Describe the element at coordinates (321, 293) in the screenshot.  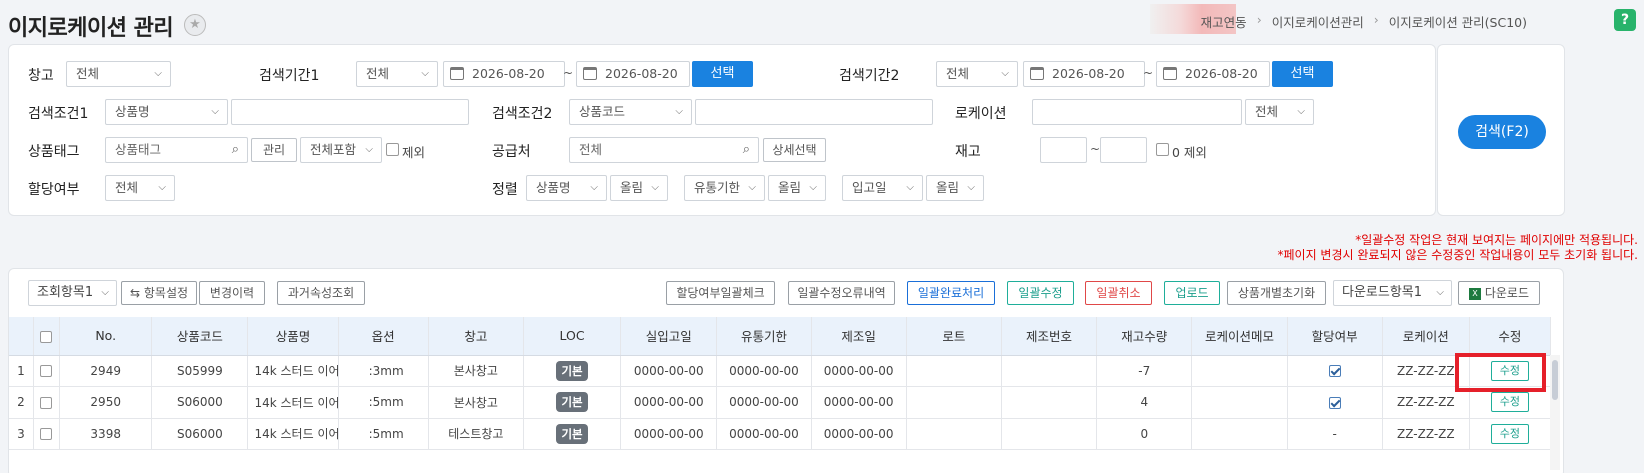
I see `past-attr-button: 과거속성조회` at that location.